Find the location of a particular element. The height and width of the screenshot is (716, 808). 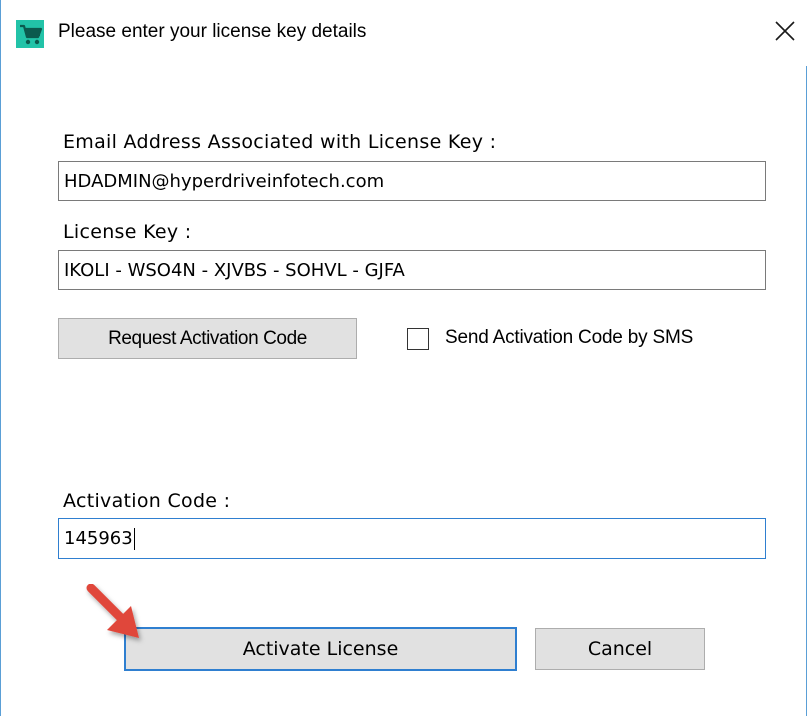

request-activation-code-label: Request Activation Code is located at coordinates (207, 338).